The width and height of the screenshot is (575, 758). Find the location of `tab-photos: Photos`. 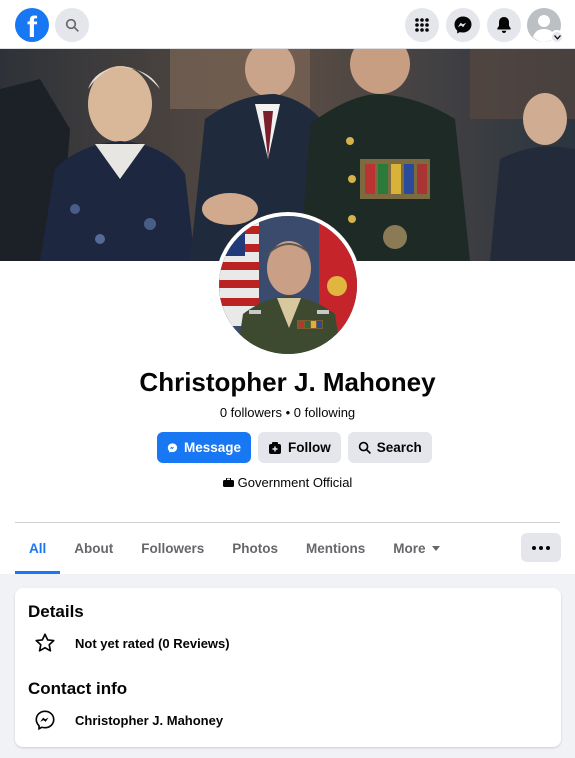

tab-photos: Photos is located at coordinates (255, 548).